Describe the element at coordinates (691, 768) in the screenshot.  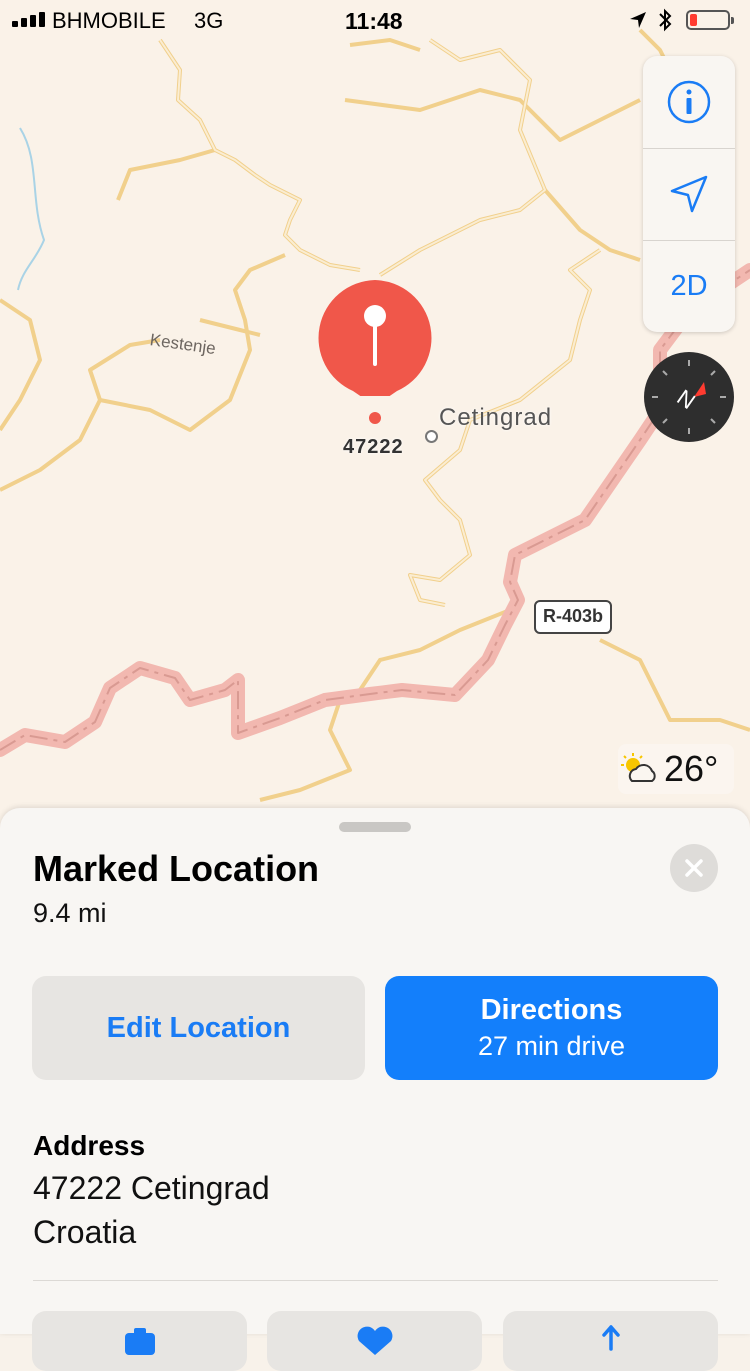
I see `temperature-label: 26°` at that location.